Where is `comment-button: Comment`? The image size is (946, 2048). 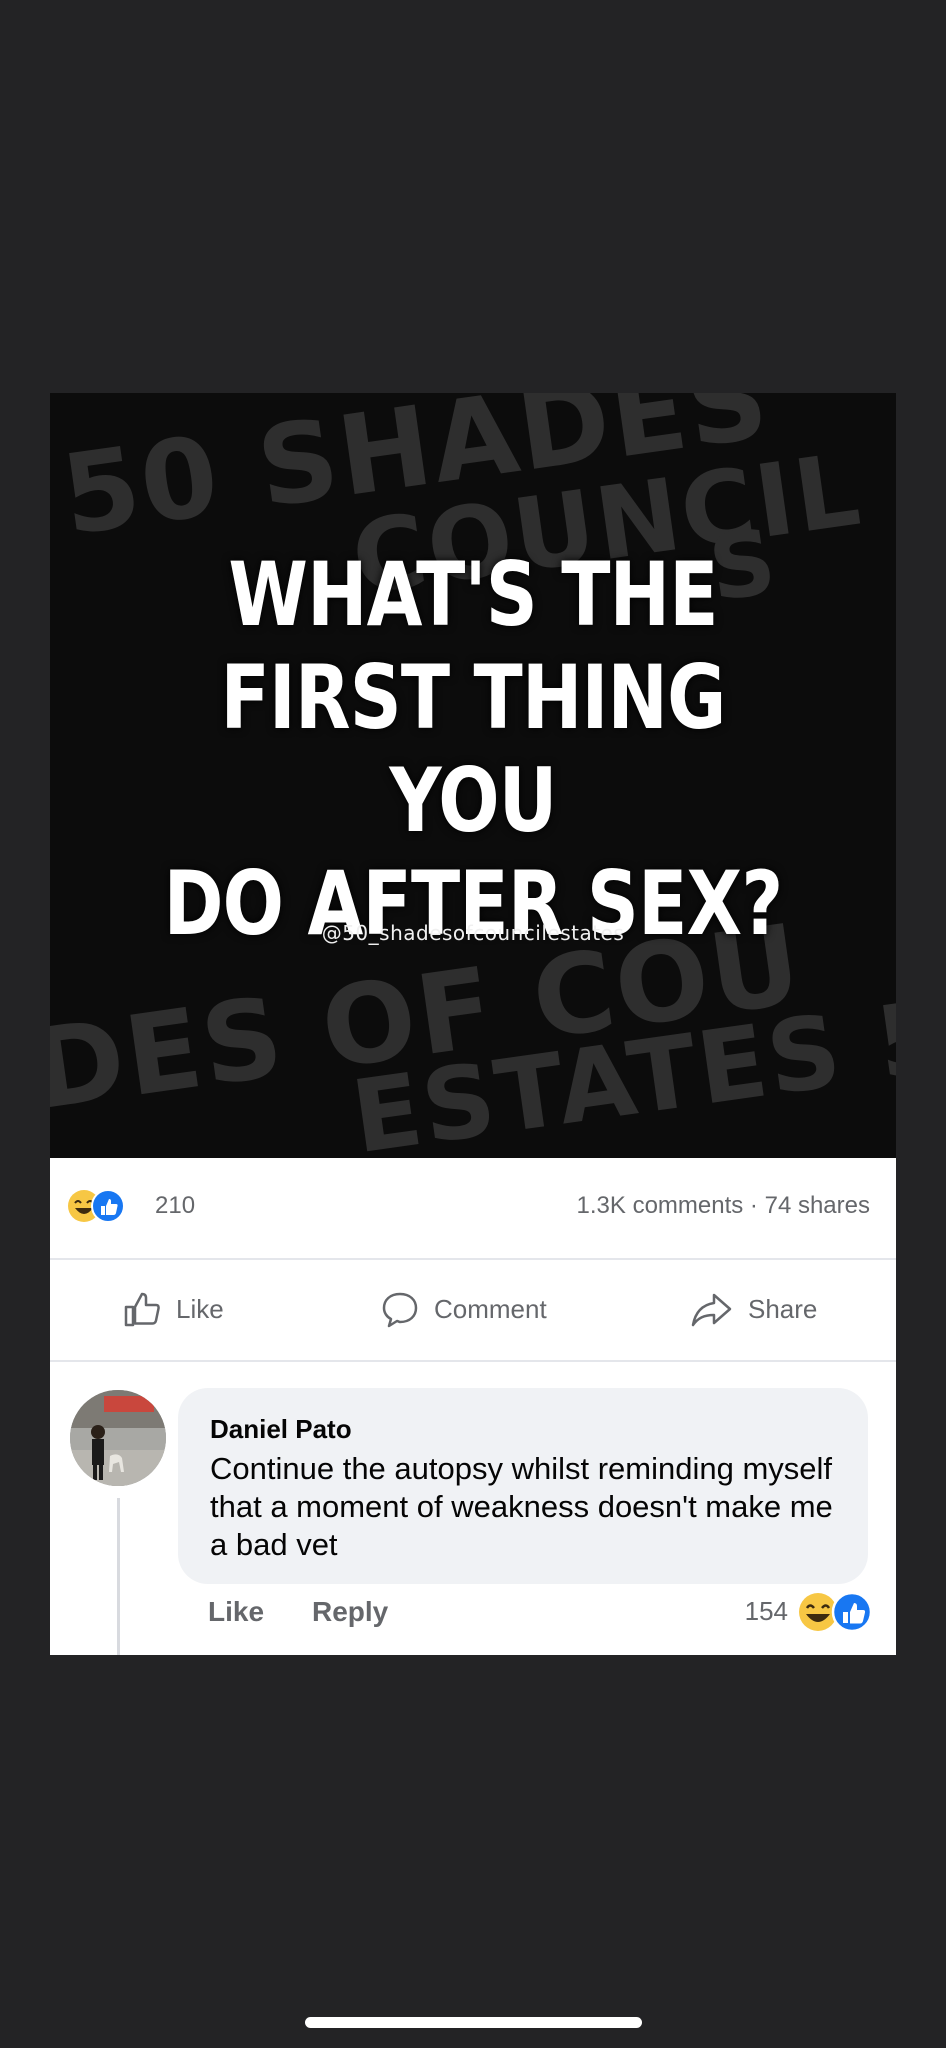
comment-button: Comment is located at coordinates (463, 1309).